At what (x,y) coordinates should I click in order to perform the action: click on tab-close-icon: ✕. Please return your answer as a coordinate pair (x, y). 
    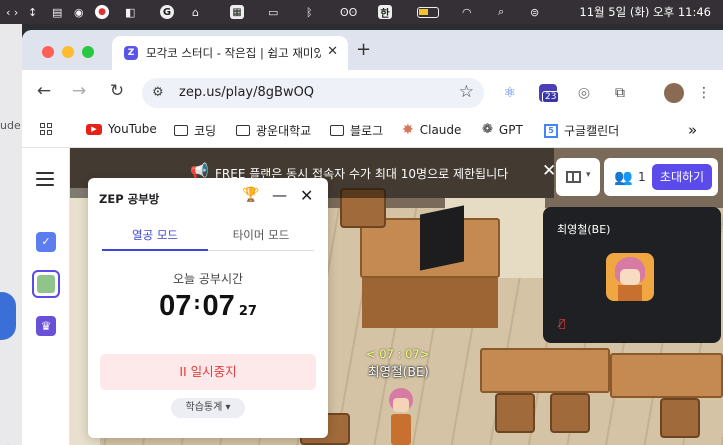
    Looking at the image, I should click on (332, 51).